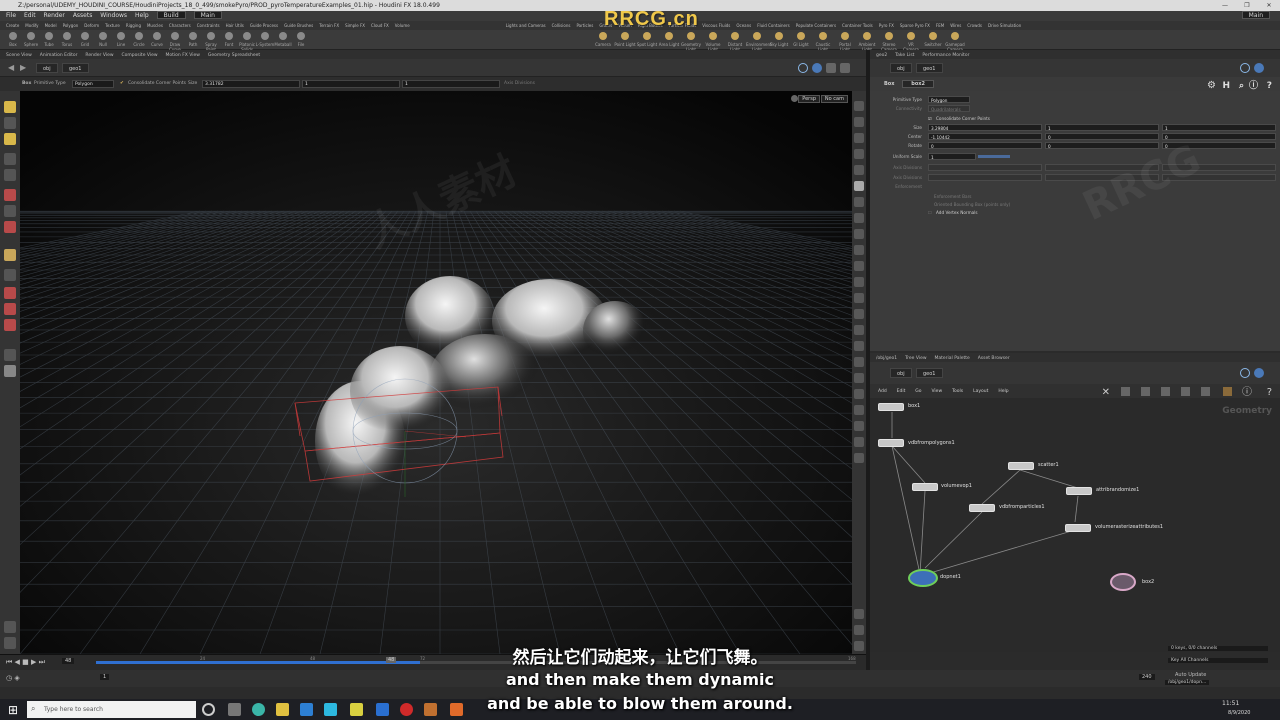 This screenshot has height=720, width=1280. I want to click on tab-material-palette: Material Palette, so click(951, 358).